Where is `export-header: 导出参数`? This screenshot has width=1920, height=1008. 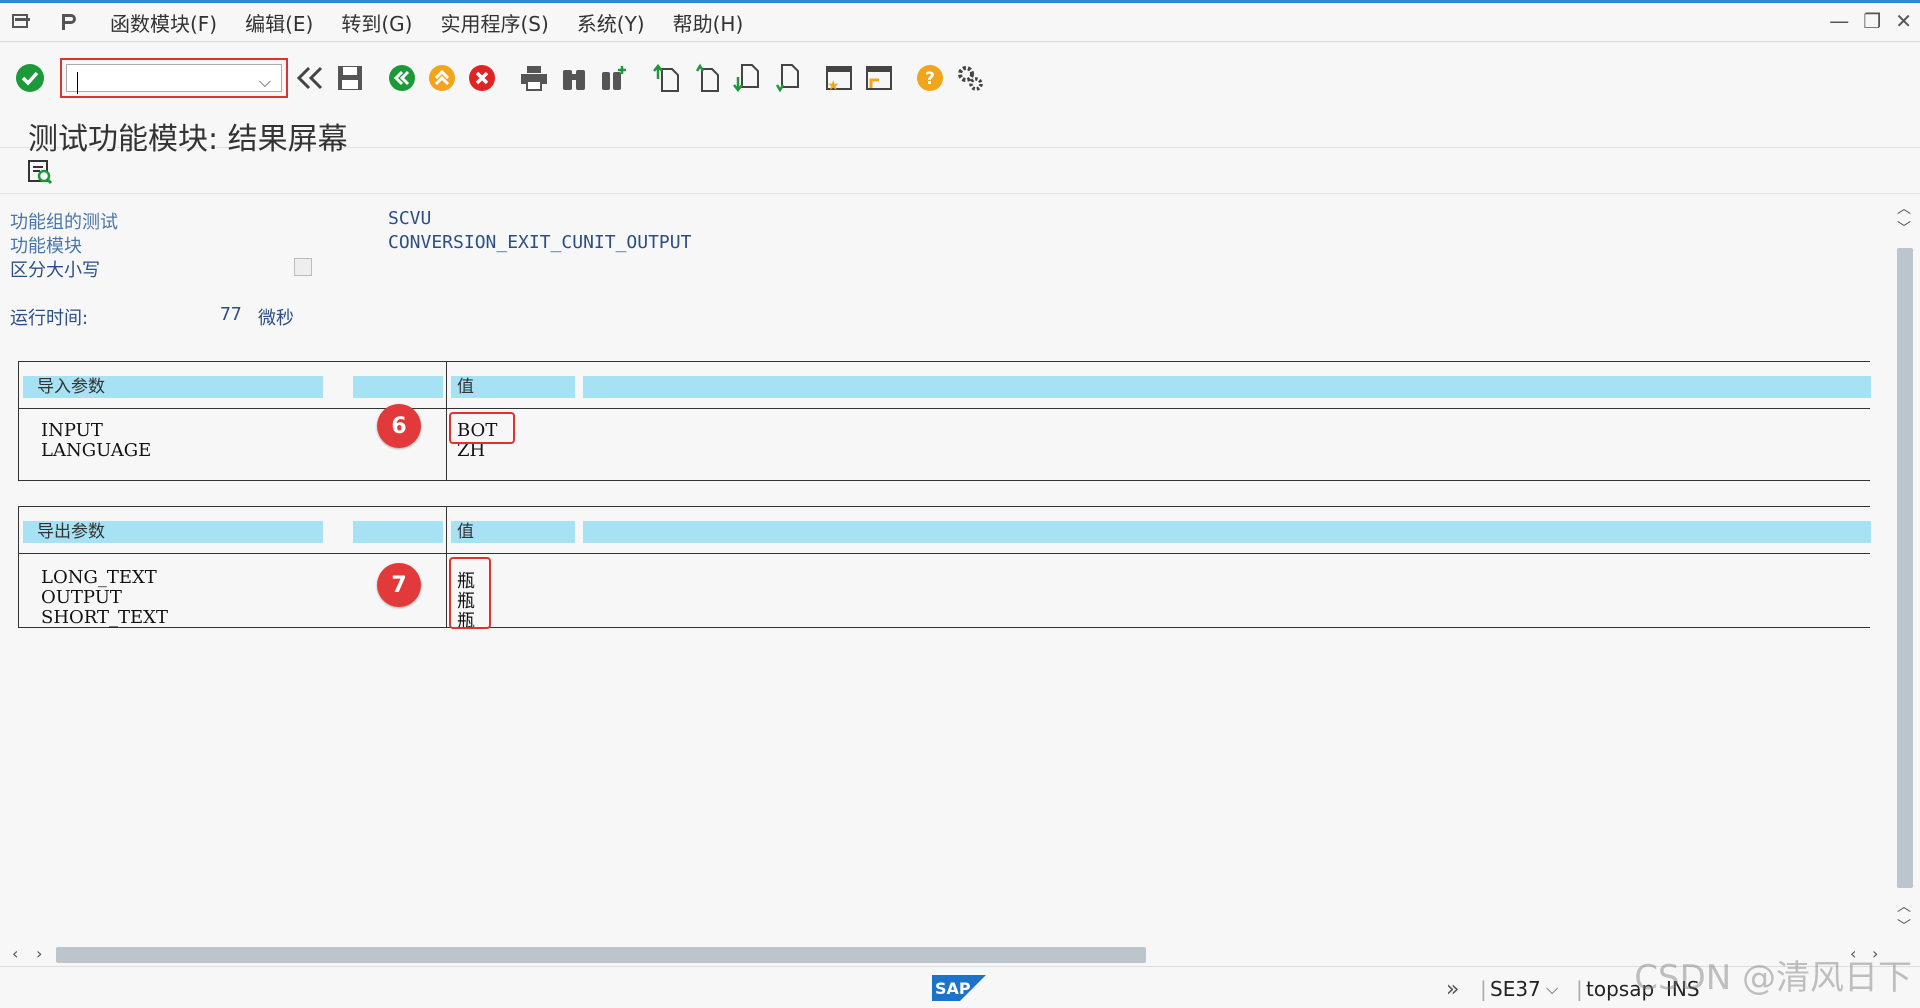 export-header: 导出参数 is located at coordinates (173, 532).